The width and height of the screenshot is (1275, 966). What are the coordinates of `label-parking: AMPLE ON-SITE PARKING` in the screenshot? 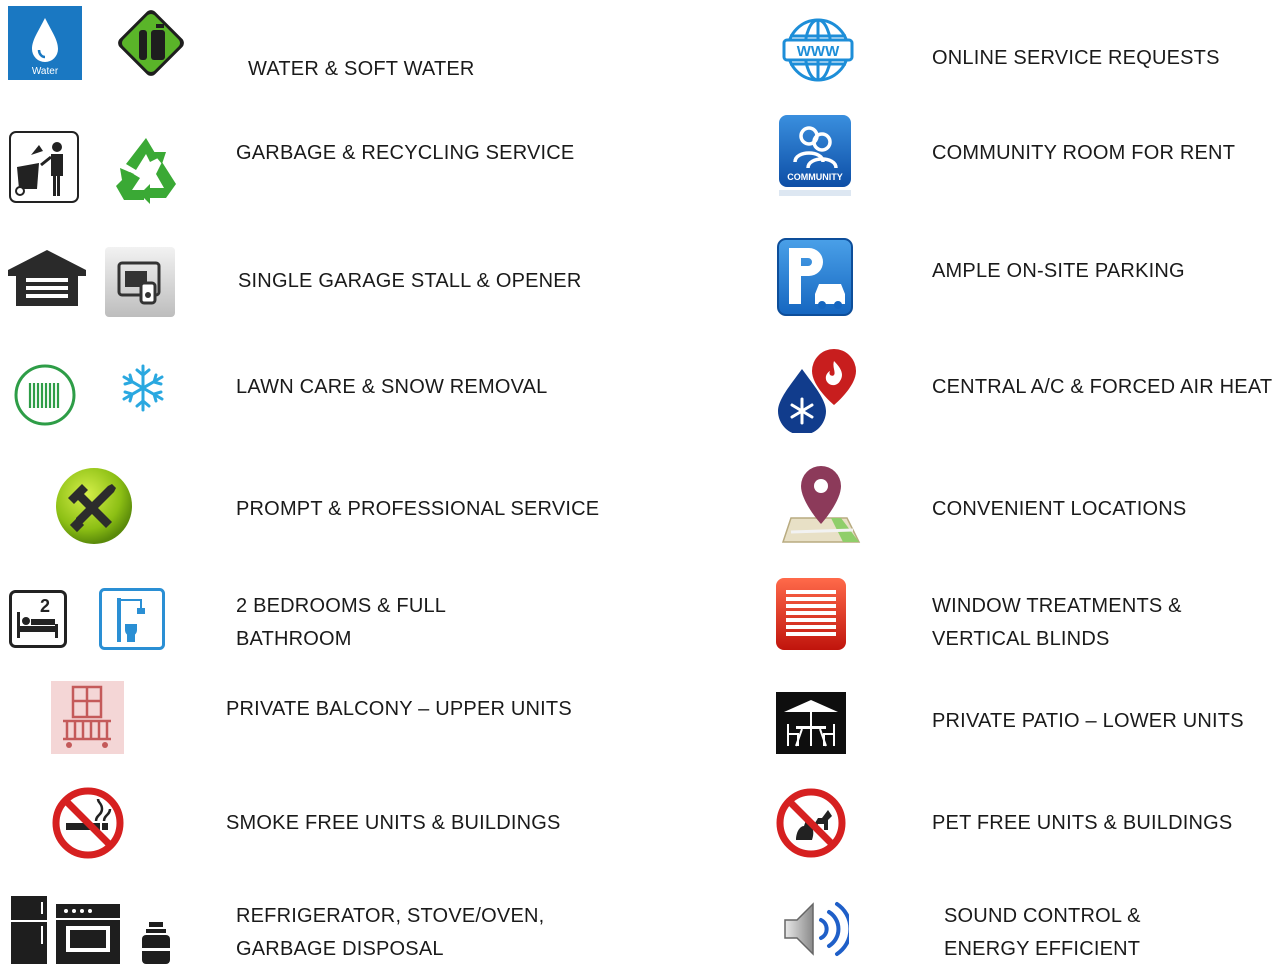 It's located at (1058, 271).